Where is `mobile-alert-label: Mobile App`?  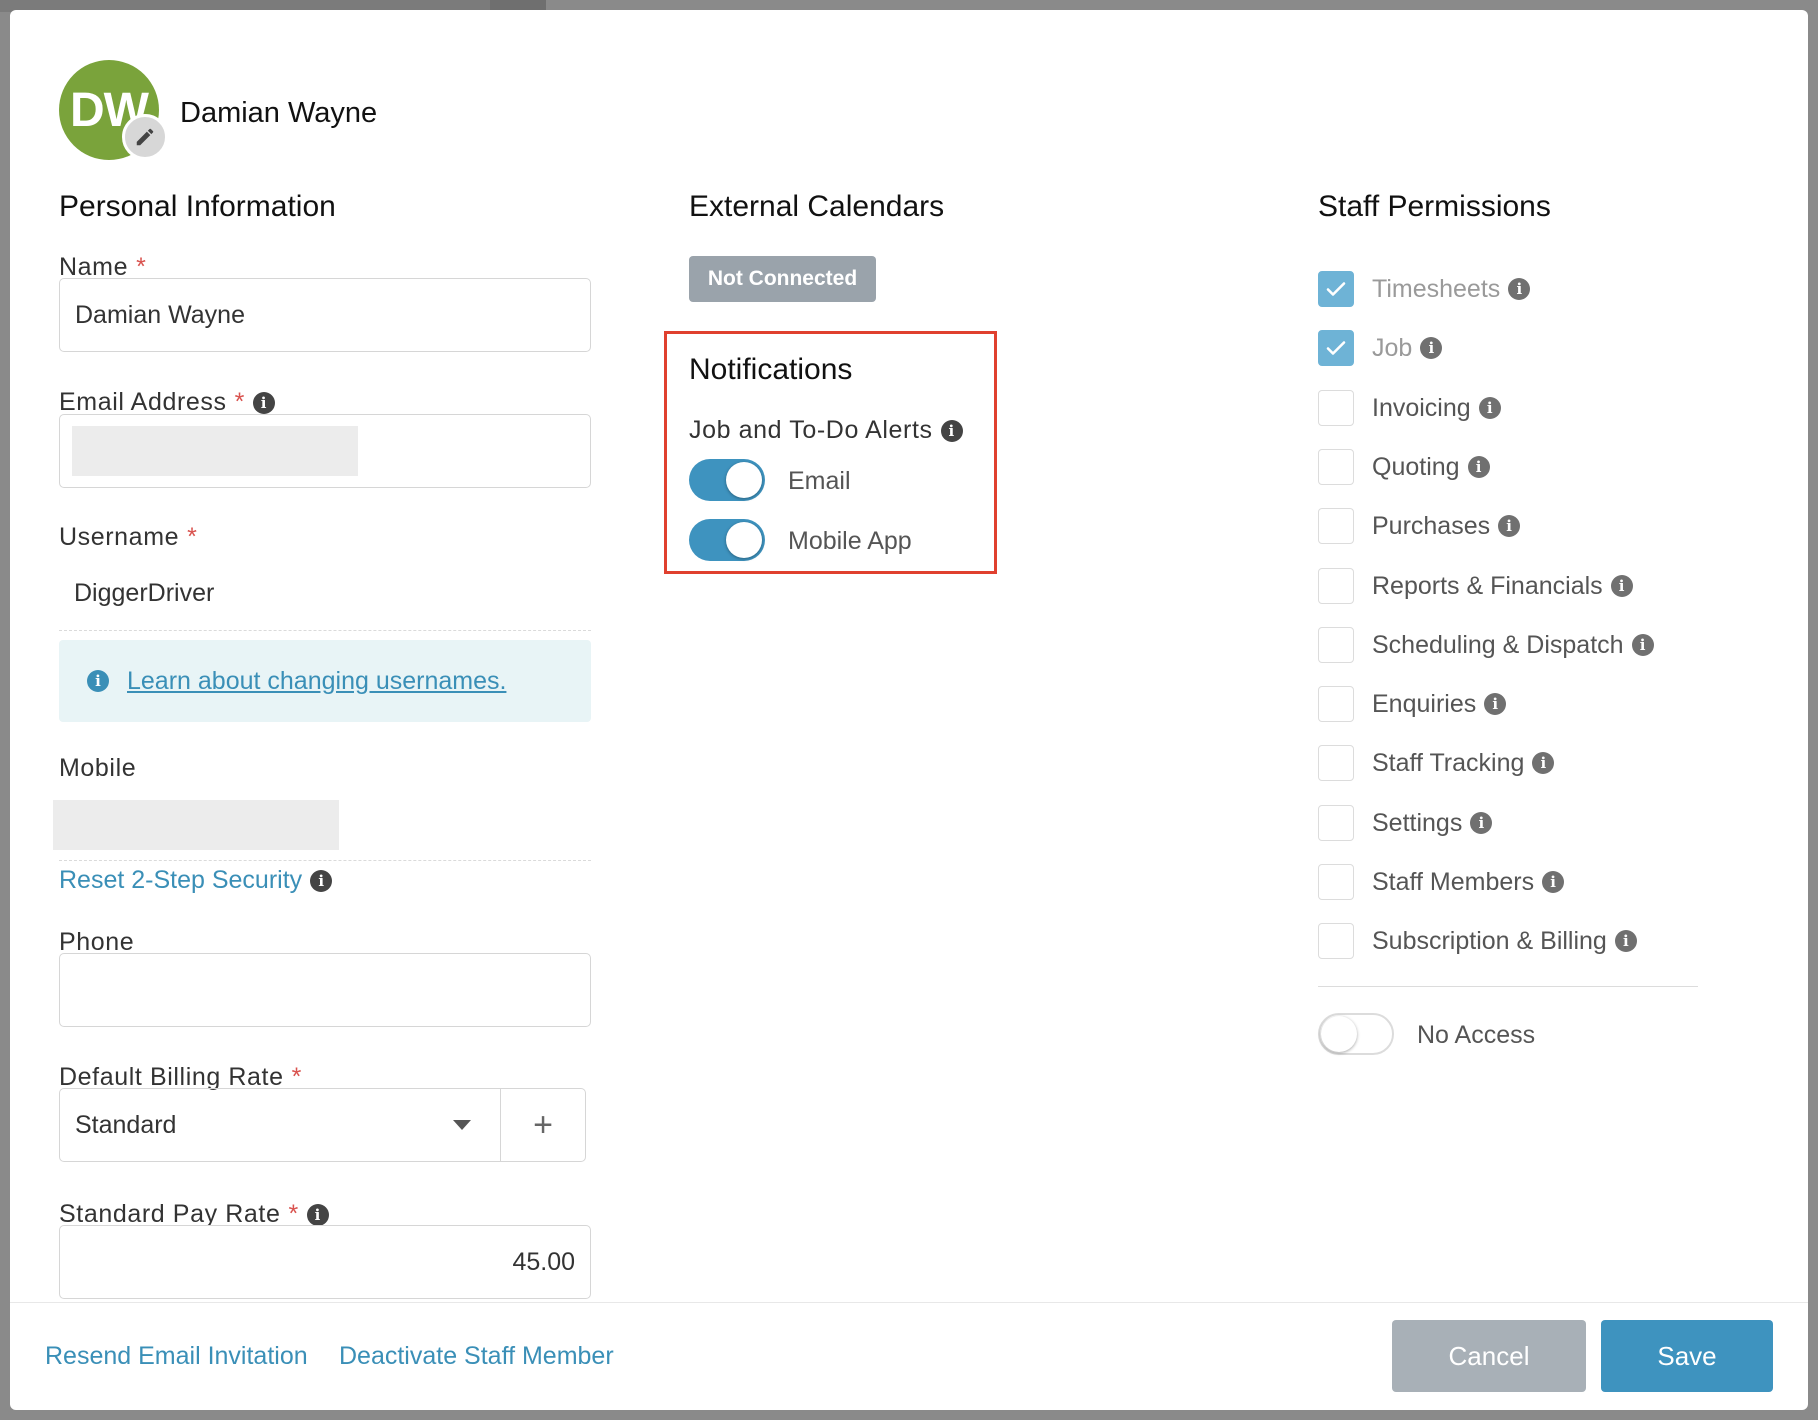
mobile-alert-label: Mobile App is located at coordinates (850, 541).